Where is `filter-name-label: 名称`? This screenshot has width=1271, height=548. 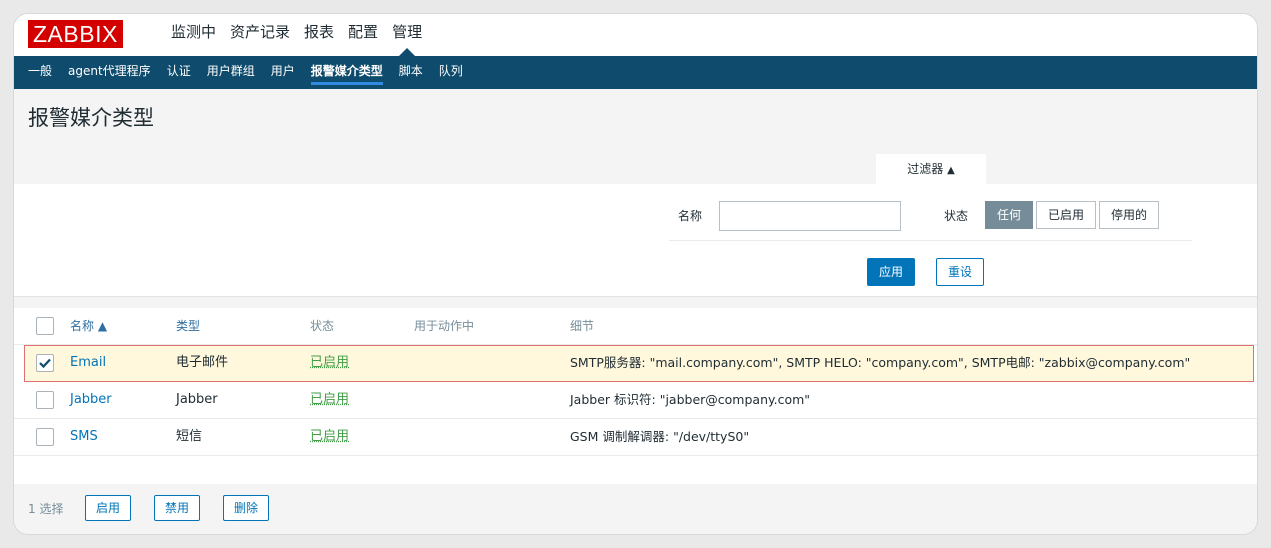
filter-name-label: 名称 is located at coordinates (690, 216).